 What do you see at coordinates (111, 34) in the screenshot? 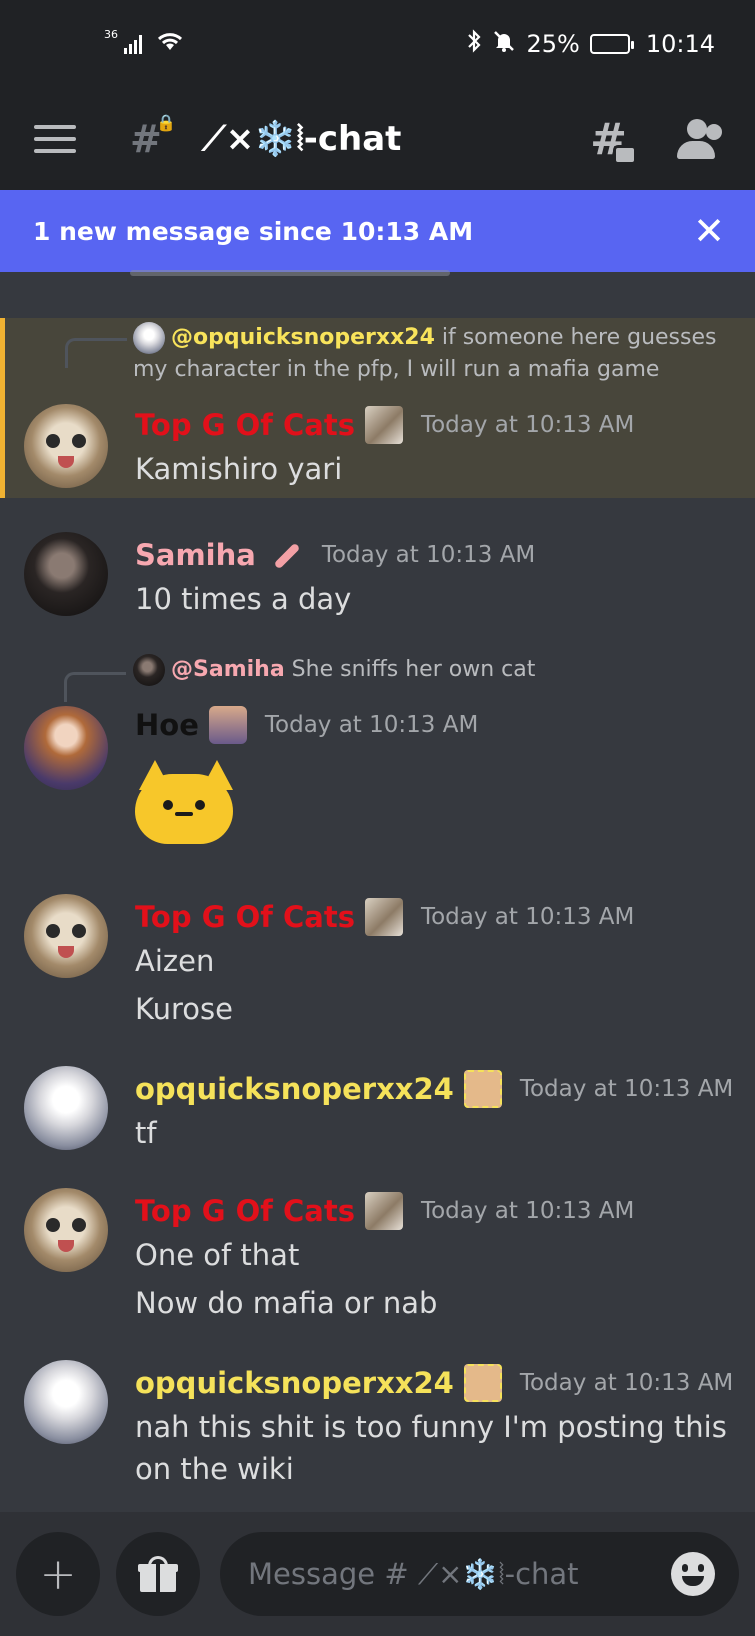
I see `signal-type: 36` at bounding box center [111, 34].